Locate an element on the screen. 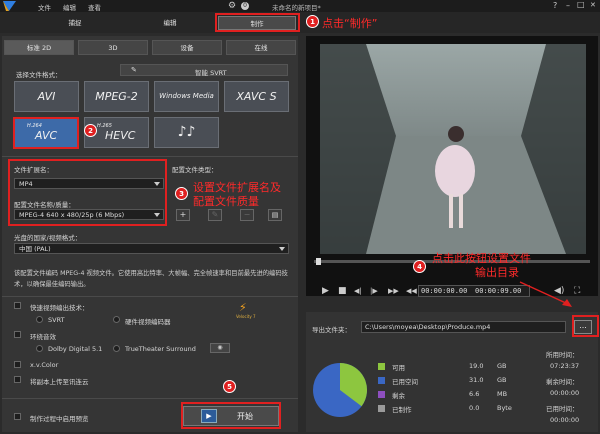 This screenshot has width=600, height=434. time-used-label: 所用时间： is located at coordinates (562, 355).